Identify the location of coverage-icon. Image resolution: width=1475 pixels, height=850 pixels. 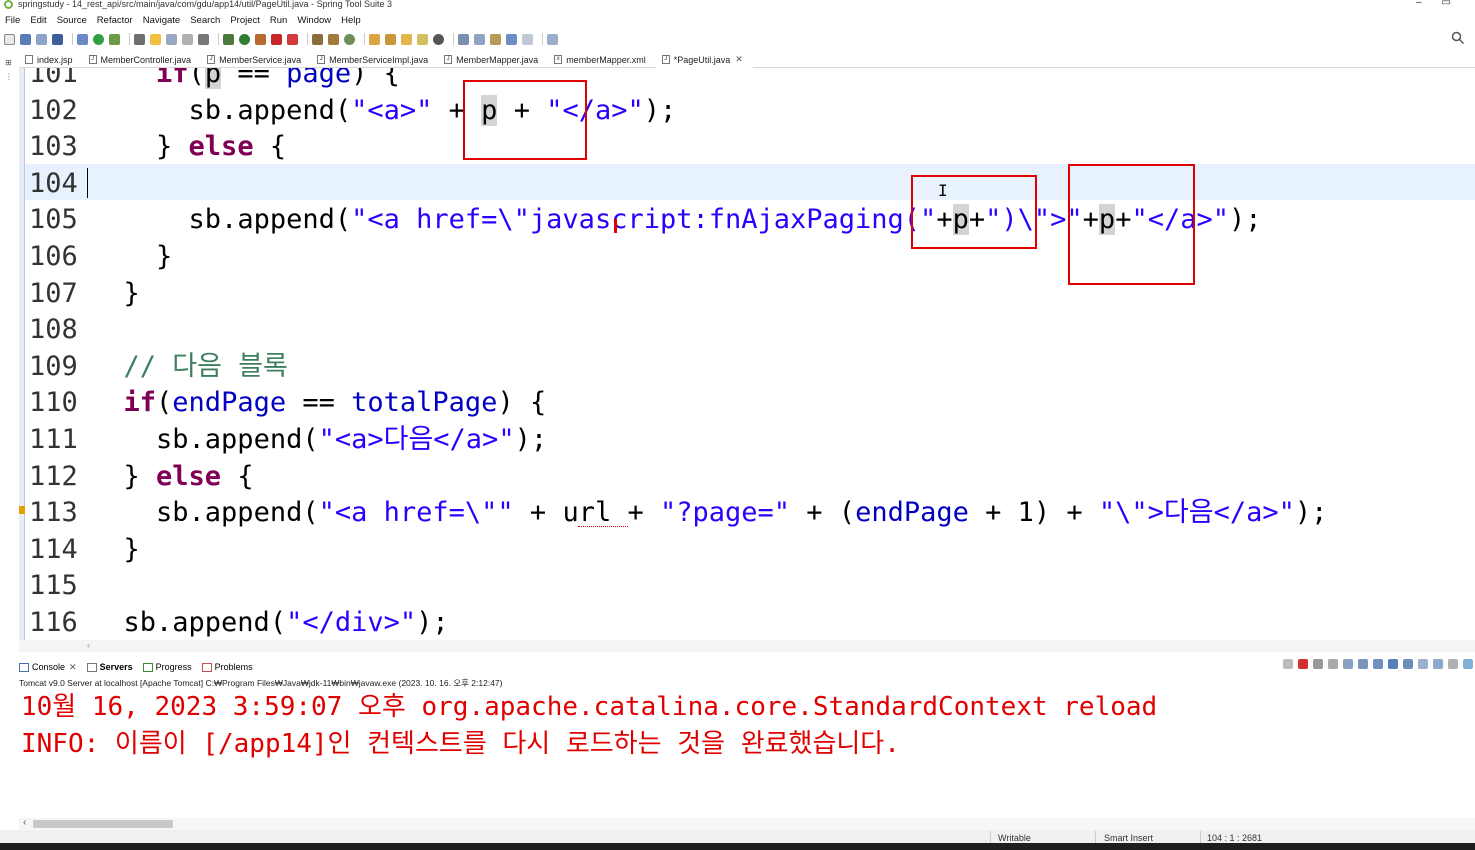
(260, 39).